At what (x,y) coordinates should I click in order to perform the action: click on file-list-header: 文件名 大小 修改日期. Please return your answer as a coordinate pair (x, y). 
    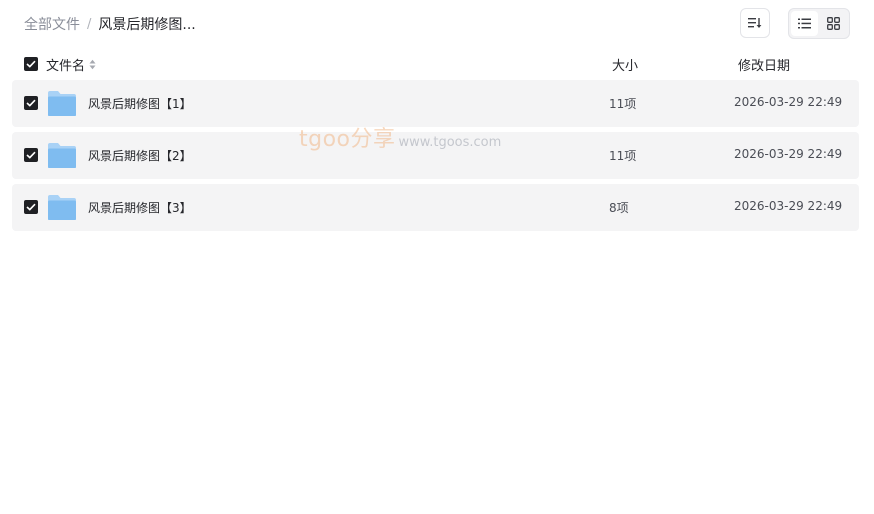
    Looking at the image, I should click on (435, 64).